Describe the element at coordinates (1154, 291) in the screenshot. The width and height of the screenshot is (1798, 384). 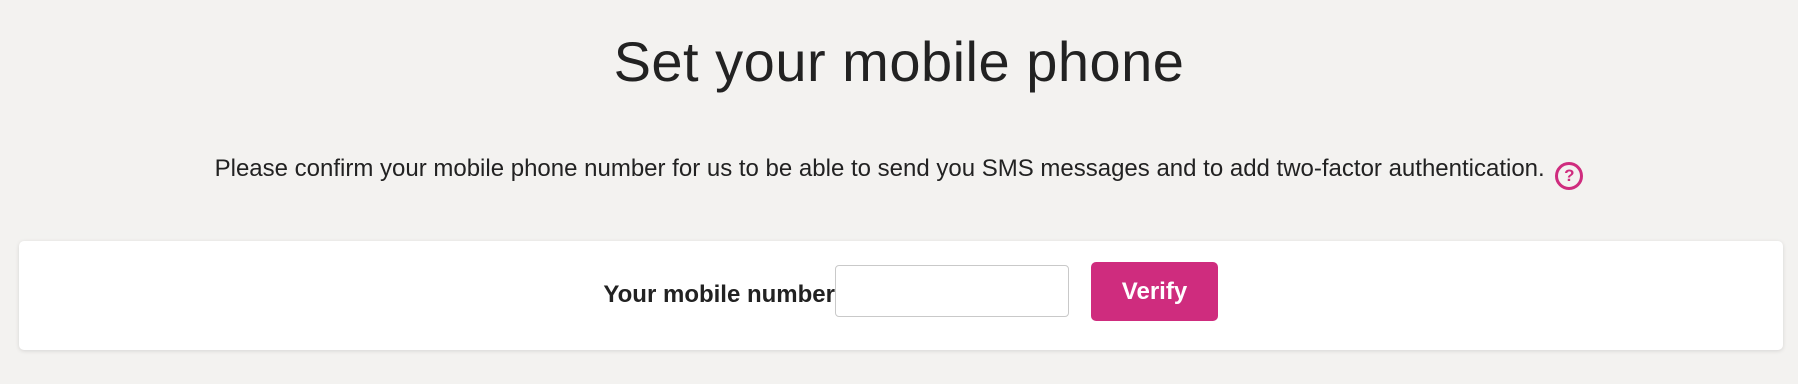
I see `verify-button: Verify` at that location.